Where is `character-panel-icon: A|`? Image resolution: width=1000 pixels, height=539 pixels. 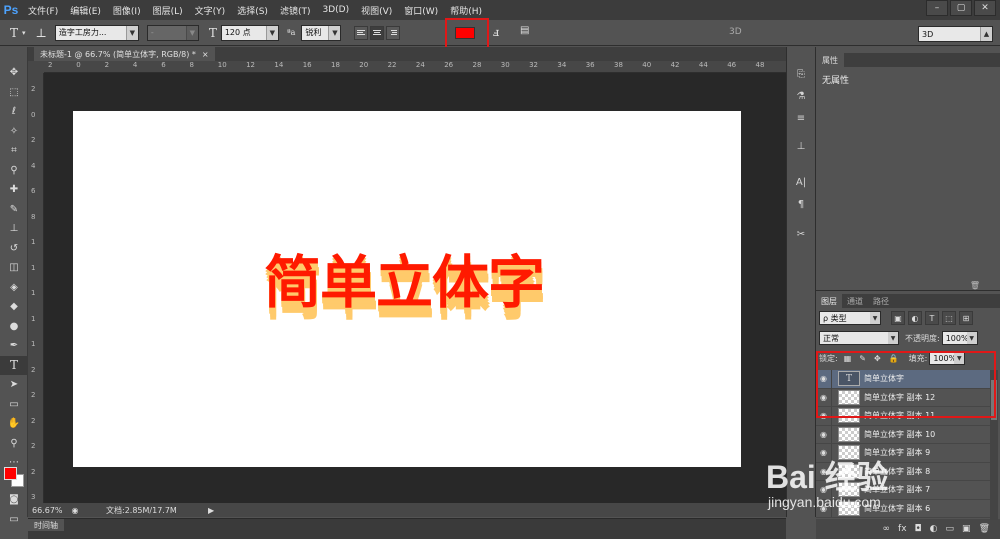
character-panel-icon: A| is located at coordinates (801, 182).